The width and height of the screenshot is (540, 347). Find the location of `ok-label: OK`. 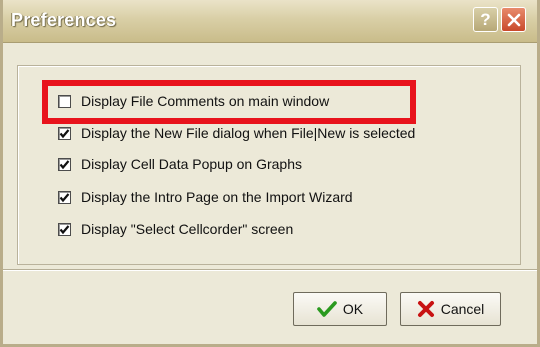

ok-label: OK is located at coordinates (353, 309).